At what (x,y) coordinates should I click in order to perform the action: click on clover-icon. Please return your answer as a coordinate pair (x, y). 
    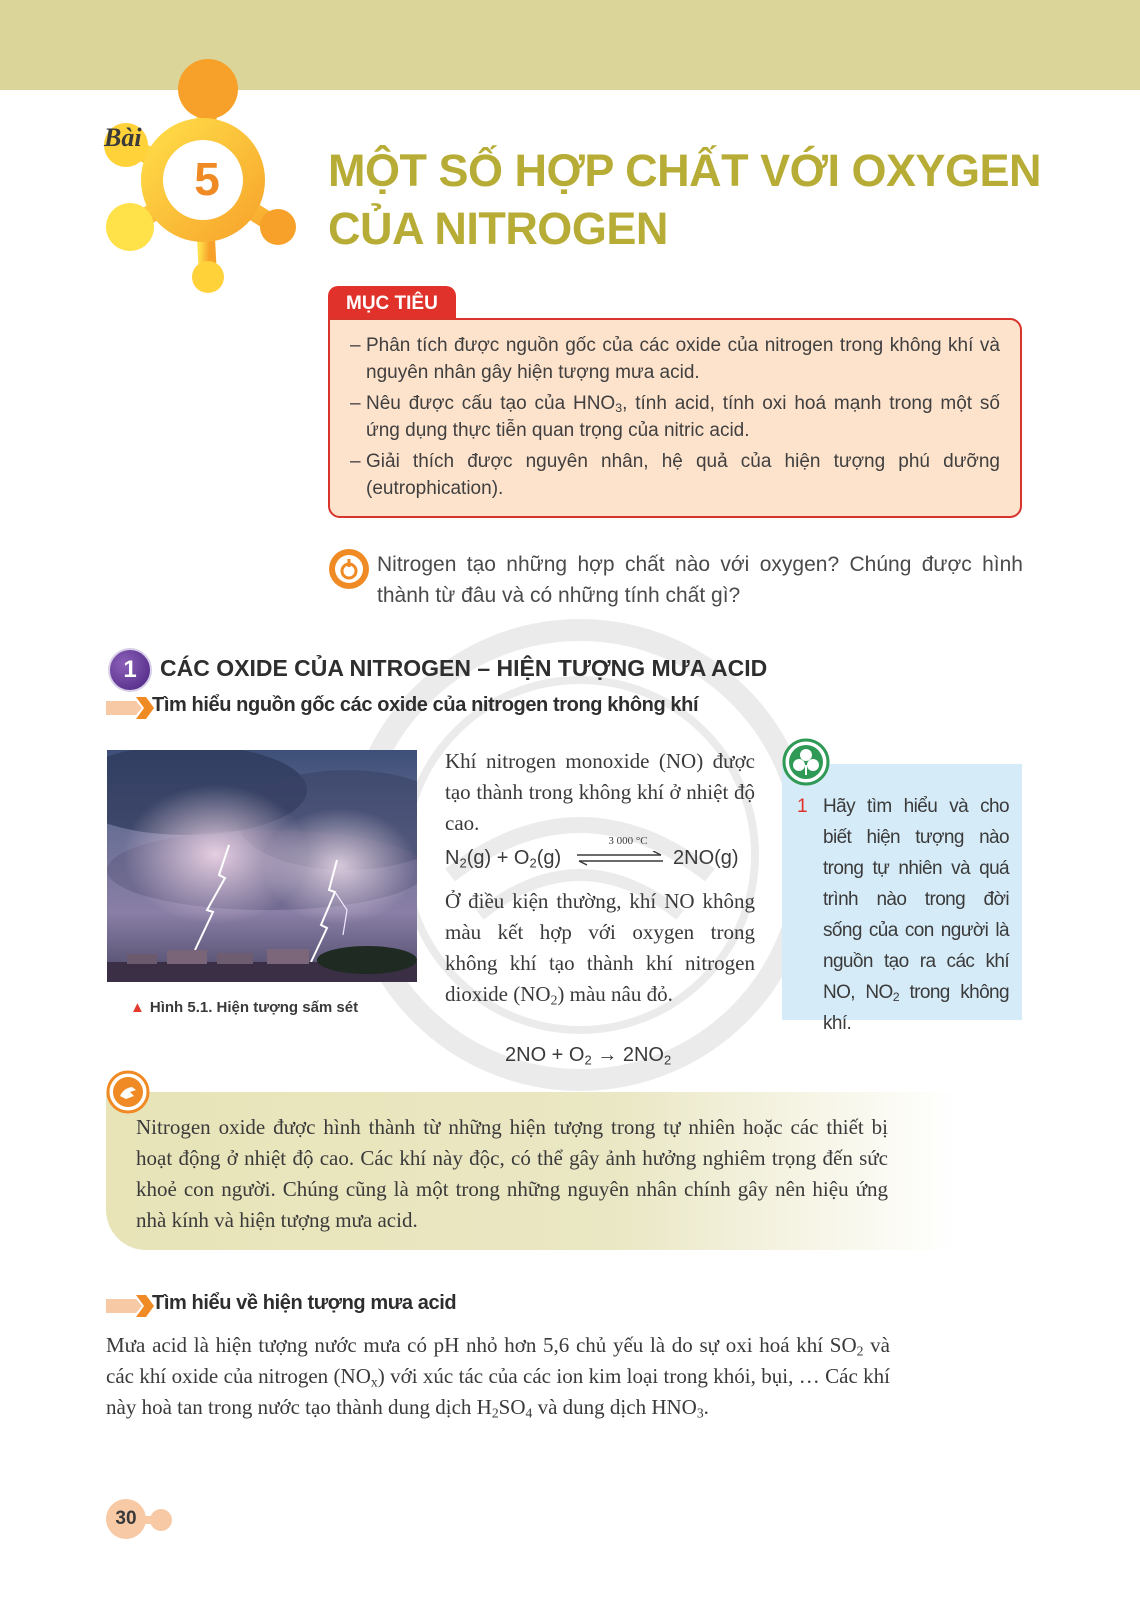
    Looking at the image, I should click on (806, 762).